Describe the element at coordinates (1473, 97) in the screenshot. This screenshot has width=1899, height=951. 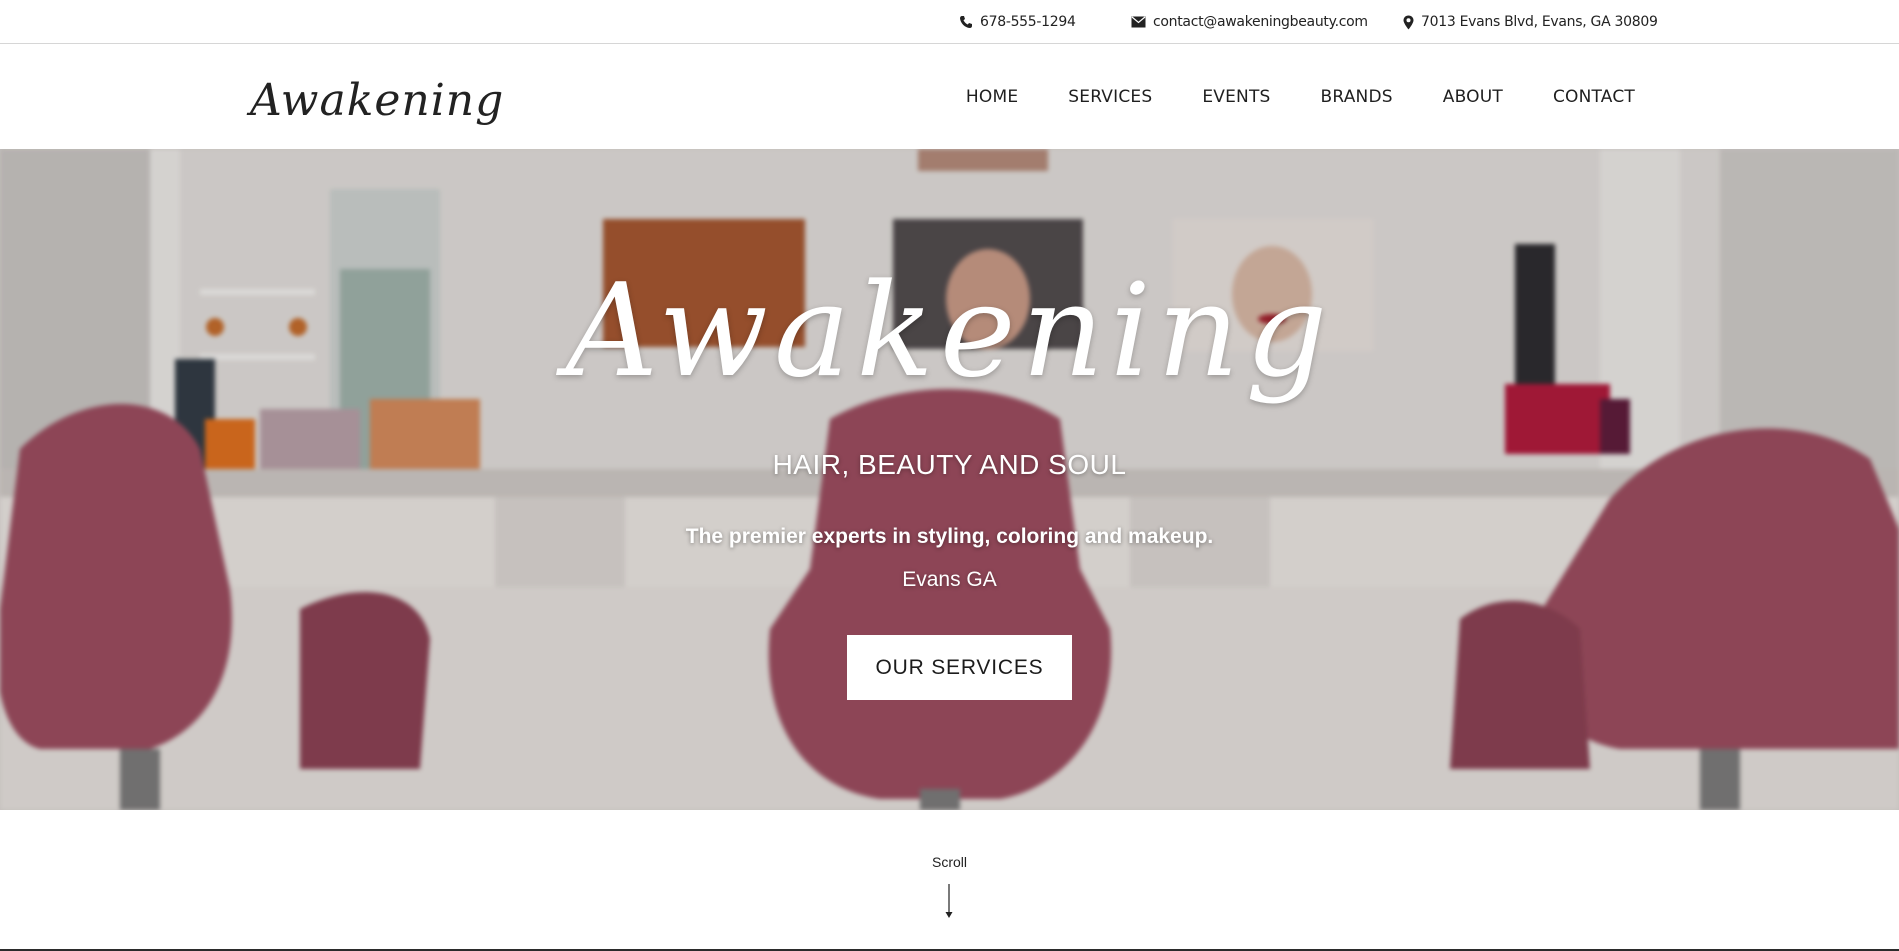
I see `nav-about: ABOUT` at that location.